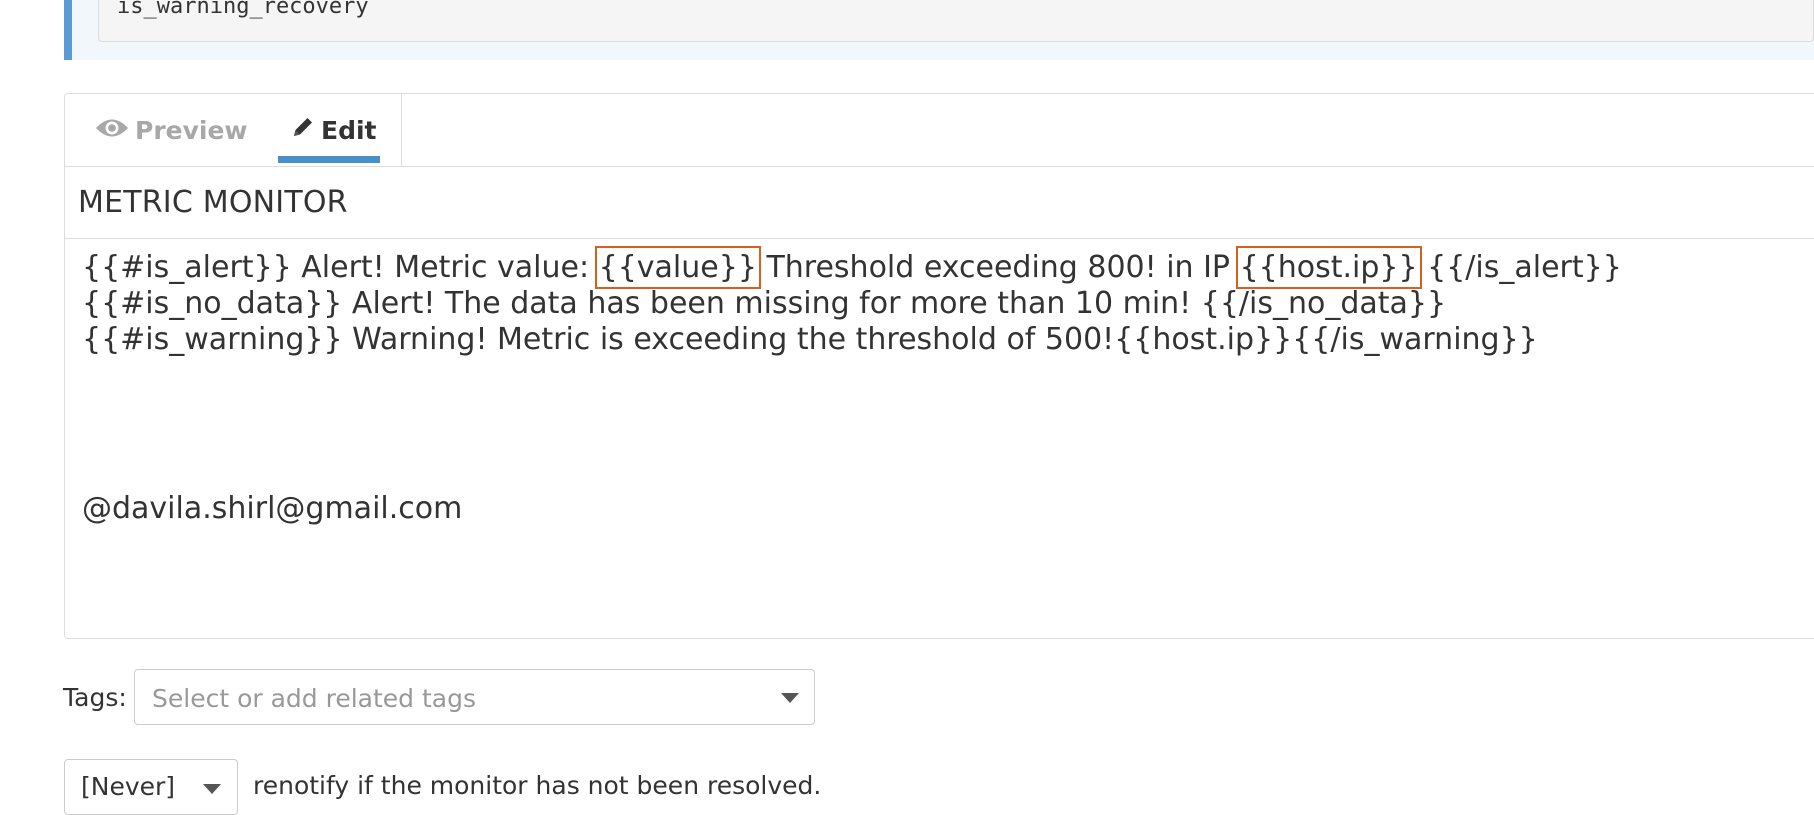 This screenshot has height=815, width=1814. I want to click on eye-icon, so click(112, 130).